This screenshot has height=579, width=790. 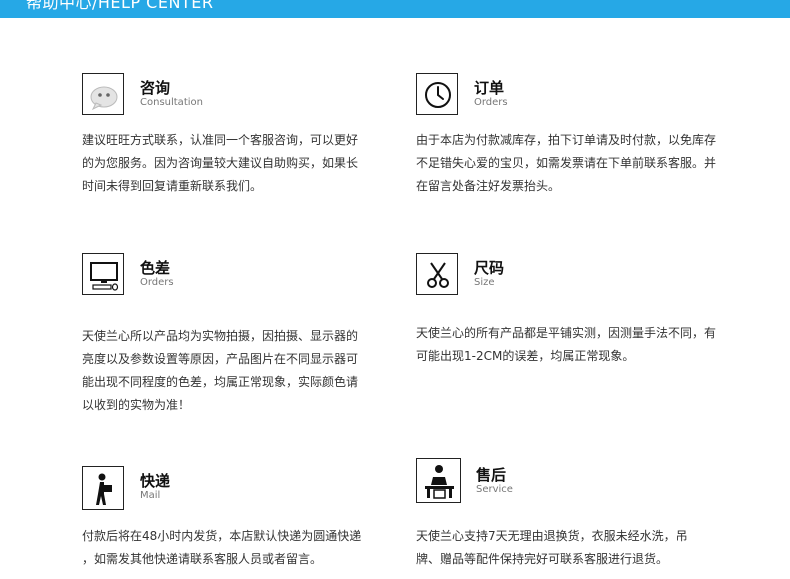 I want to click on text-line: 由于本店为付款减库存，拍下订单请及时付款，以免库存, so click(x=566, y=140).